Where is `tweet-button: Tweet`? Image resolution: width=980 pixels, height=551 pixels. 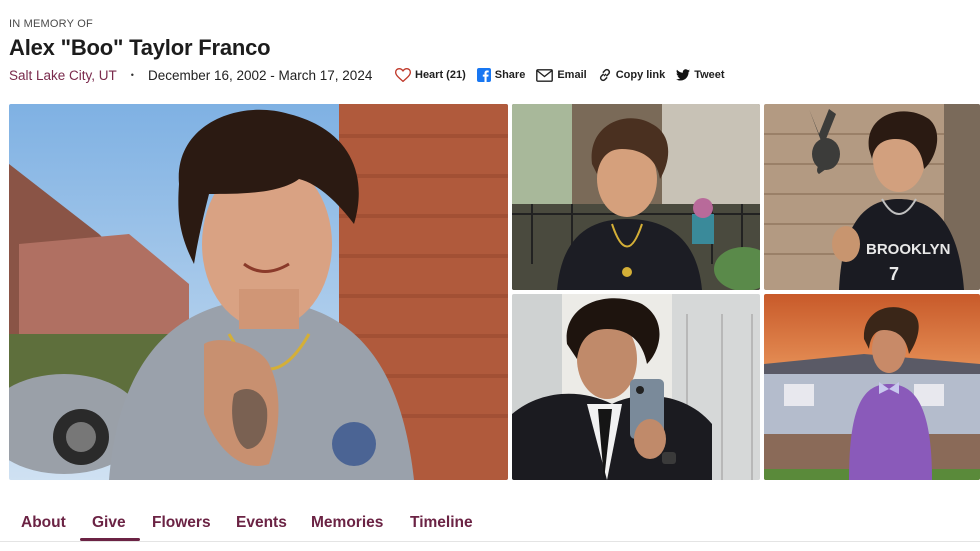 tweet-button: Tweet is located at coordinates (700, 75).